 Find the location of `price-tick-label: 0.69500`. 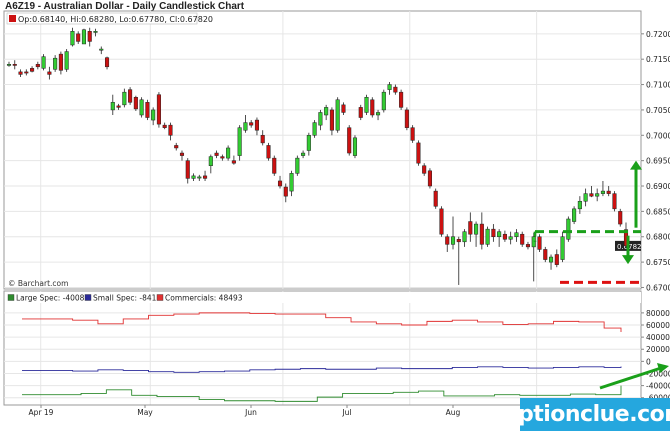

price-tick-label: 0.69500 is located at coordinates (658, 161).